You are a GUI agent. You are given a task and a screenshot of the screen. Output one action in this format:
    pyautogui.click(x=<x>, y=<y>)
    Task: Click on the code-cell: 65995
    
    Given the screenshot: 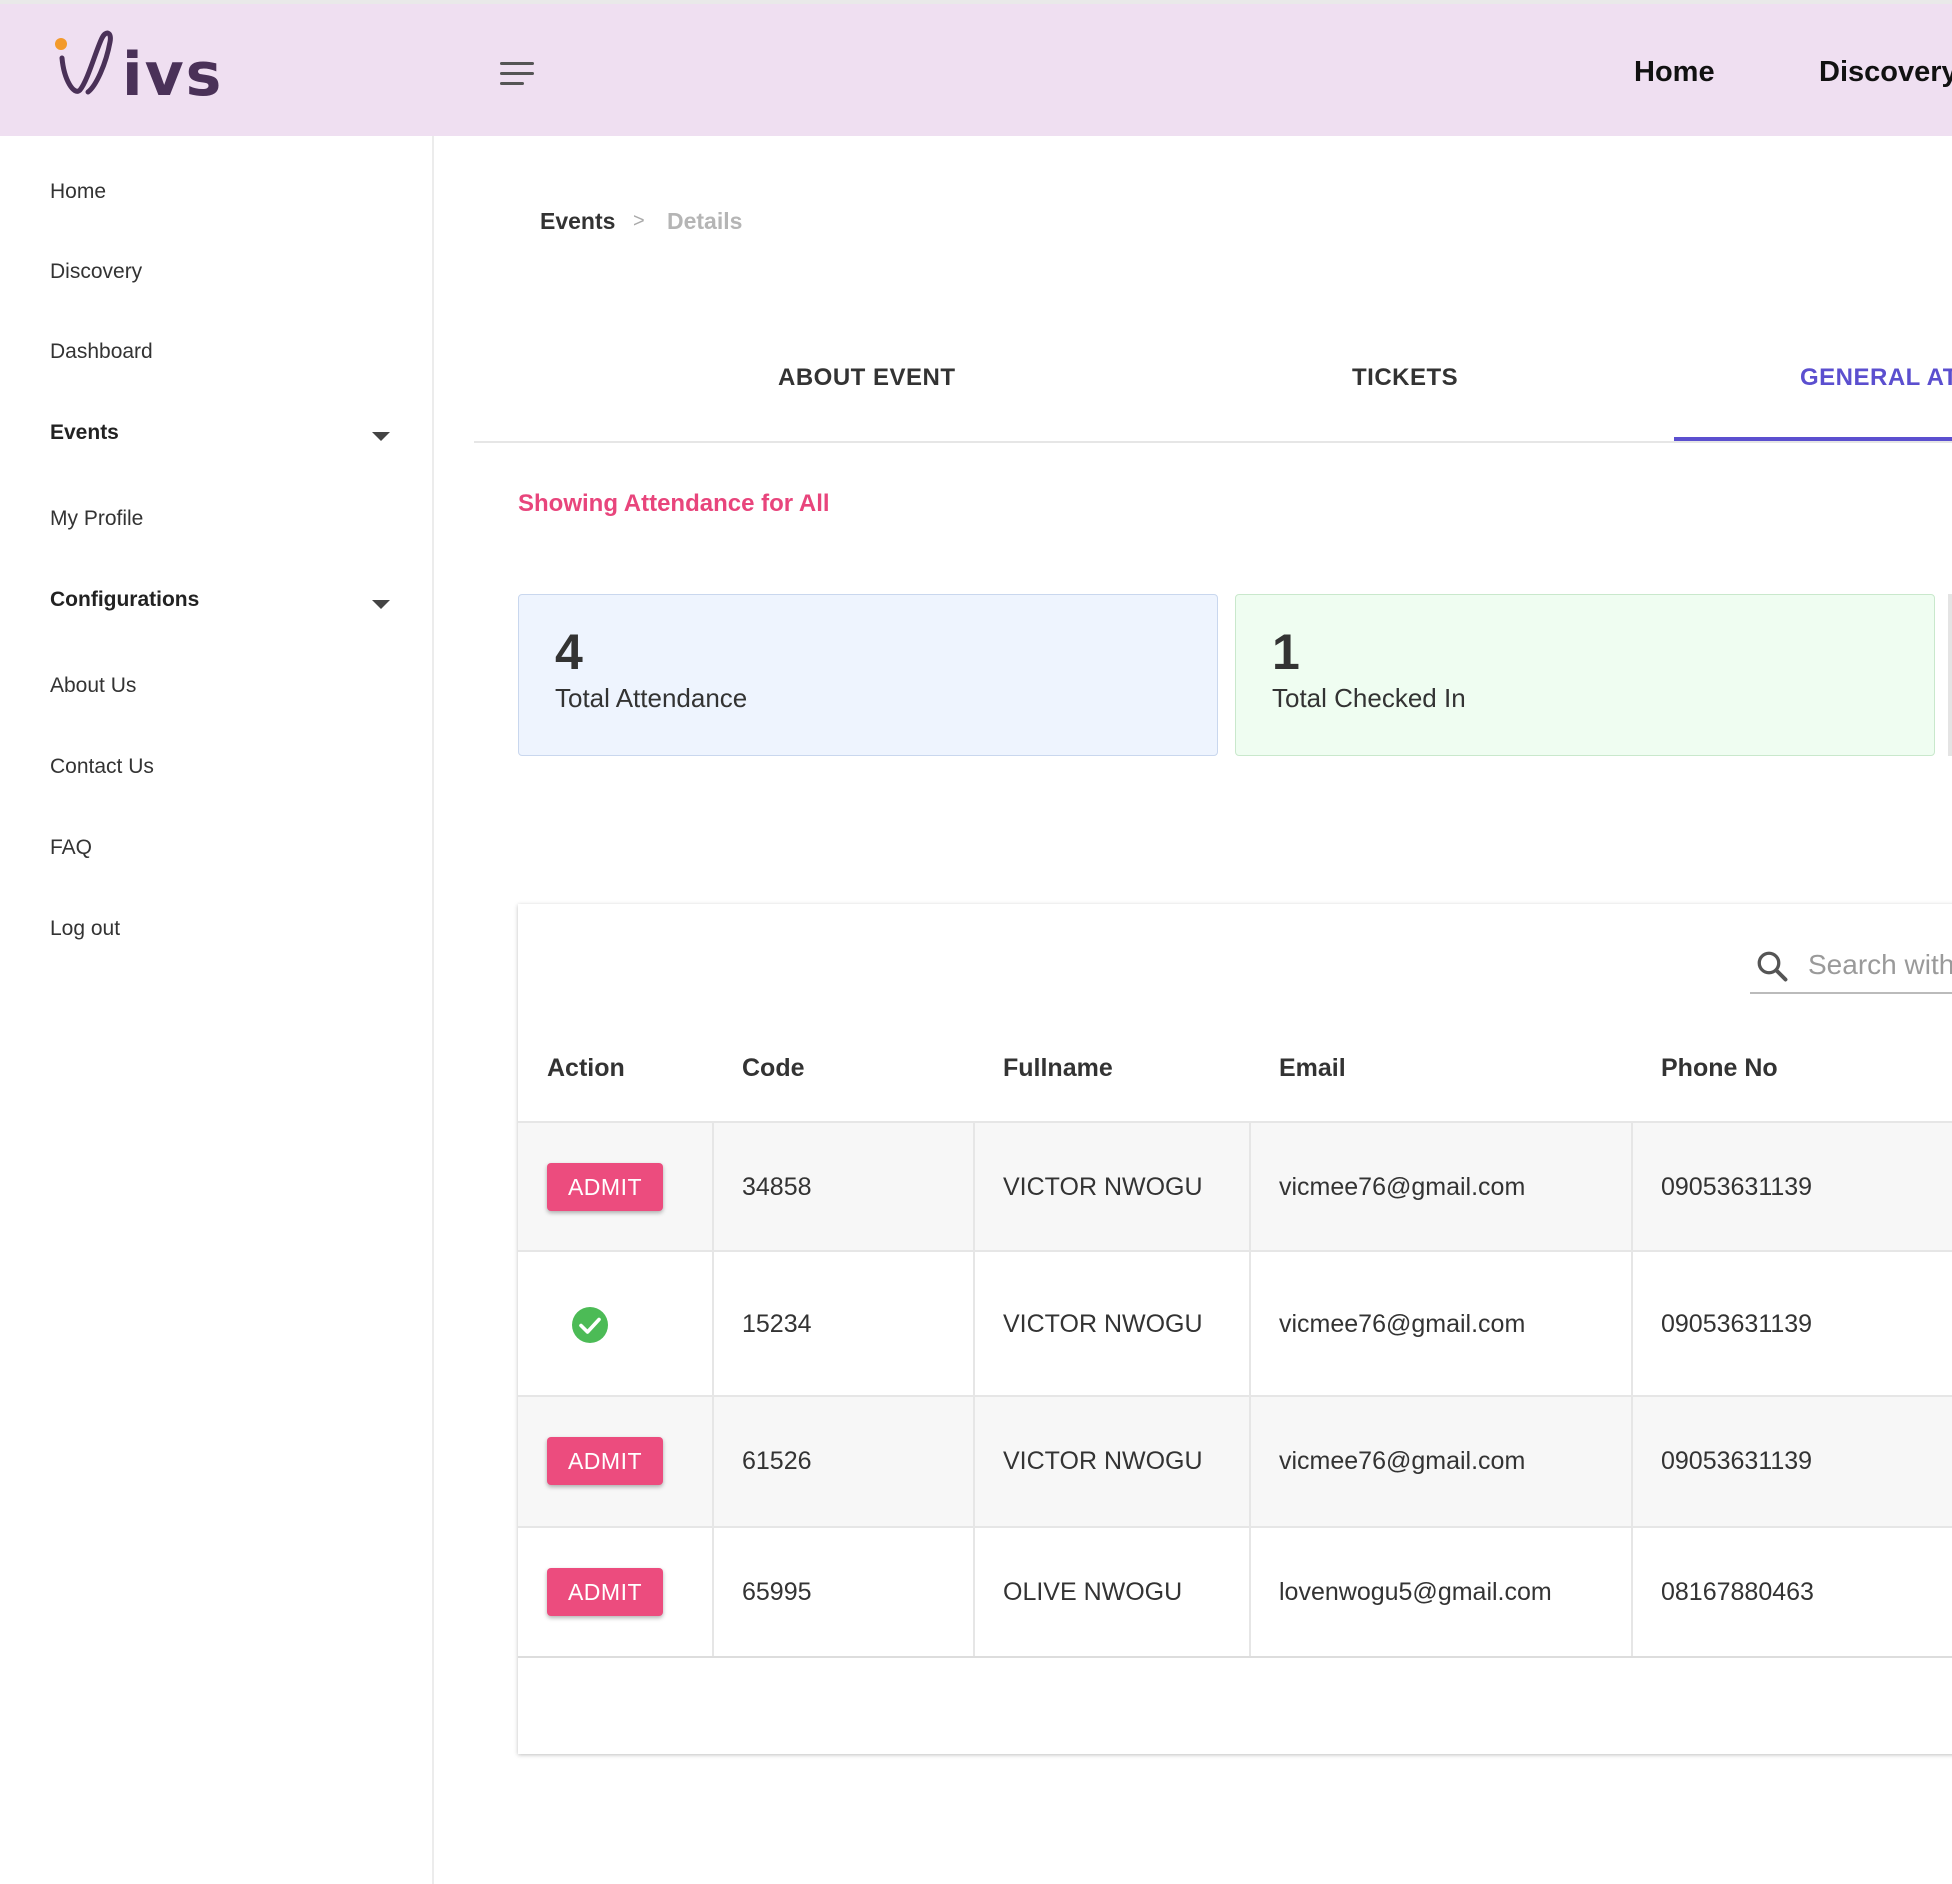 What is the action you would take?
    pyautogui.click(x=777, y=1592)
    